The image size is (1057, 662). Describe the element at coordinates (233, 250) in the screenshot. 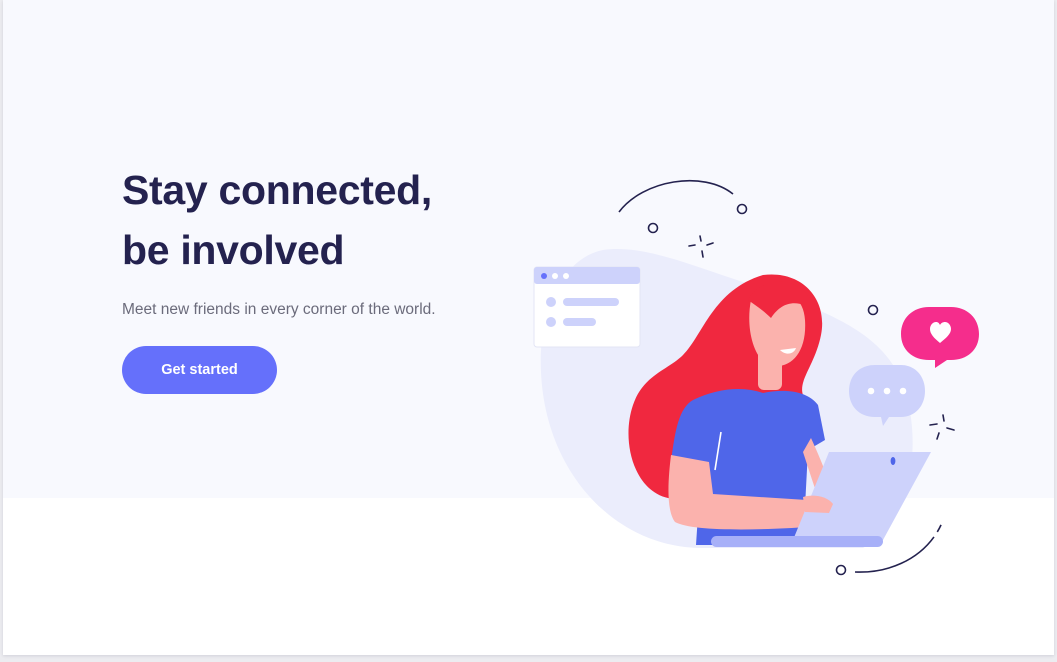

I see `headline-line-2: be involved` at that location.